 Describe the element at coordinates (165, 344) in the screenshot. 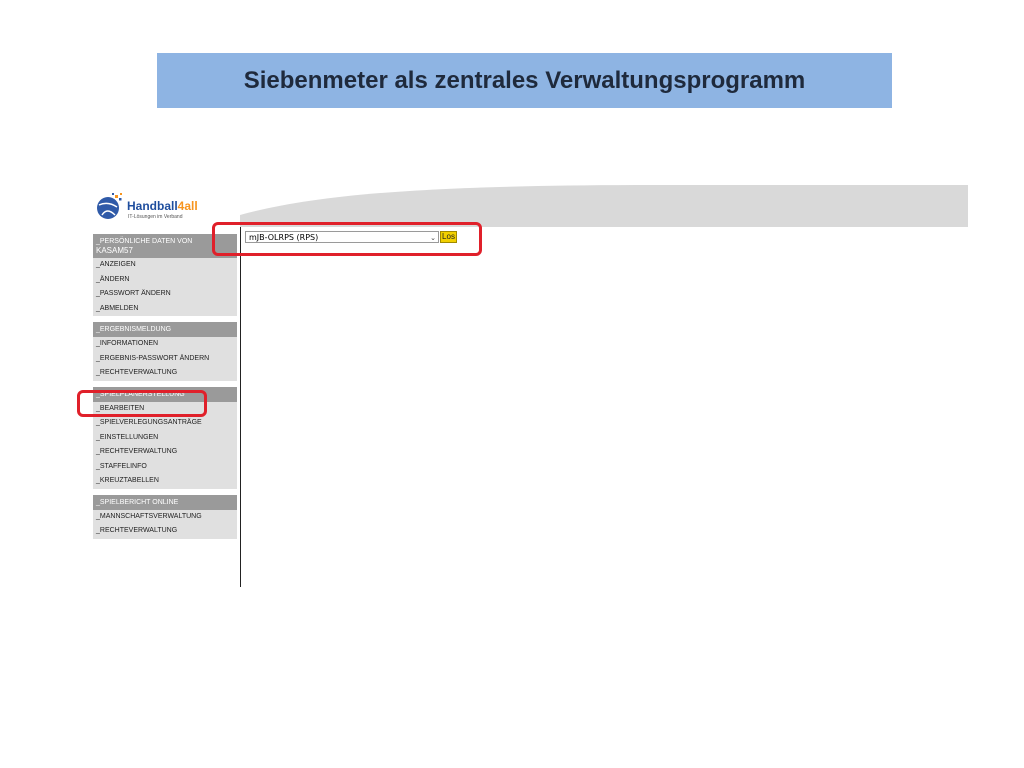

I see `menu-item-informationen: _INFORMATIONEN` at that location.